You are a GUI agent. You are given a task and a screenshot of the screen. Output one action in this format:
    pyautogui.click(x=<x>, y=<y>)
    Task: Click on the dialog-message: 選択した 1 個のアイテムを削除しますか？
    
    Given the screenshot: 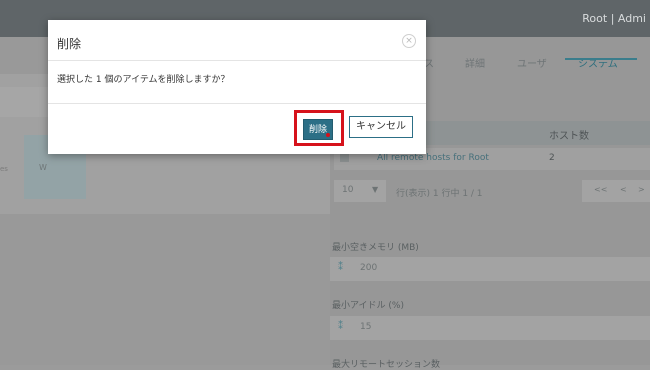 What is the action you would take?
    pyautogui.click(x=143, y=80)
    